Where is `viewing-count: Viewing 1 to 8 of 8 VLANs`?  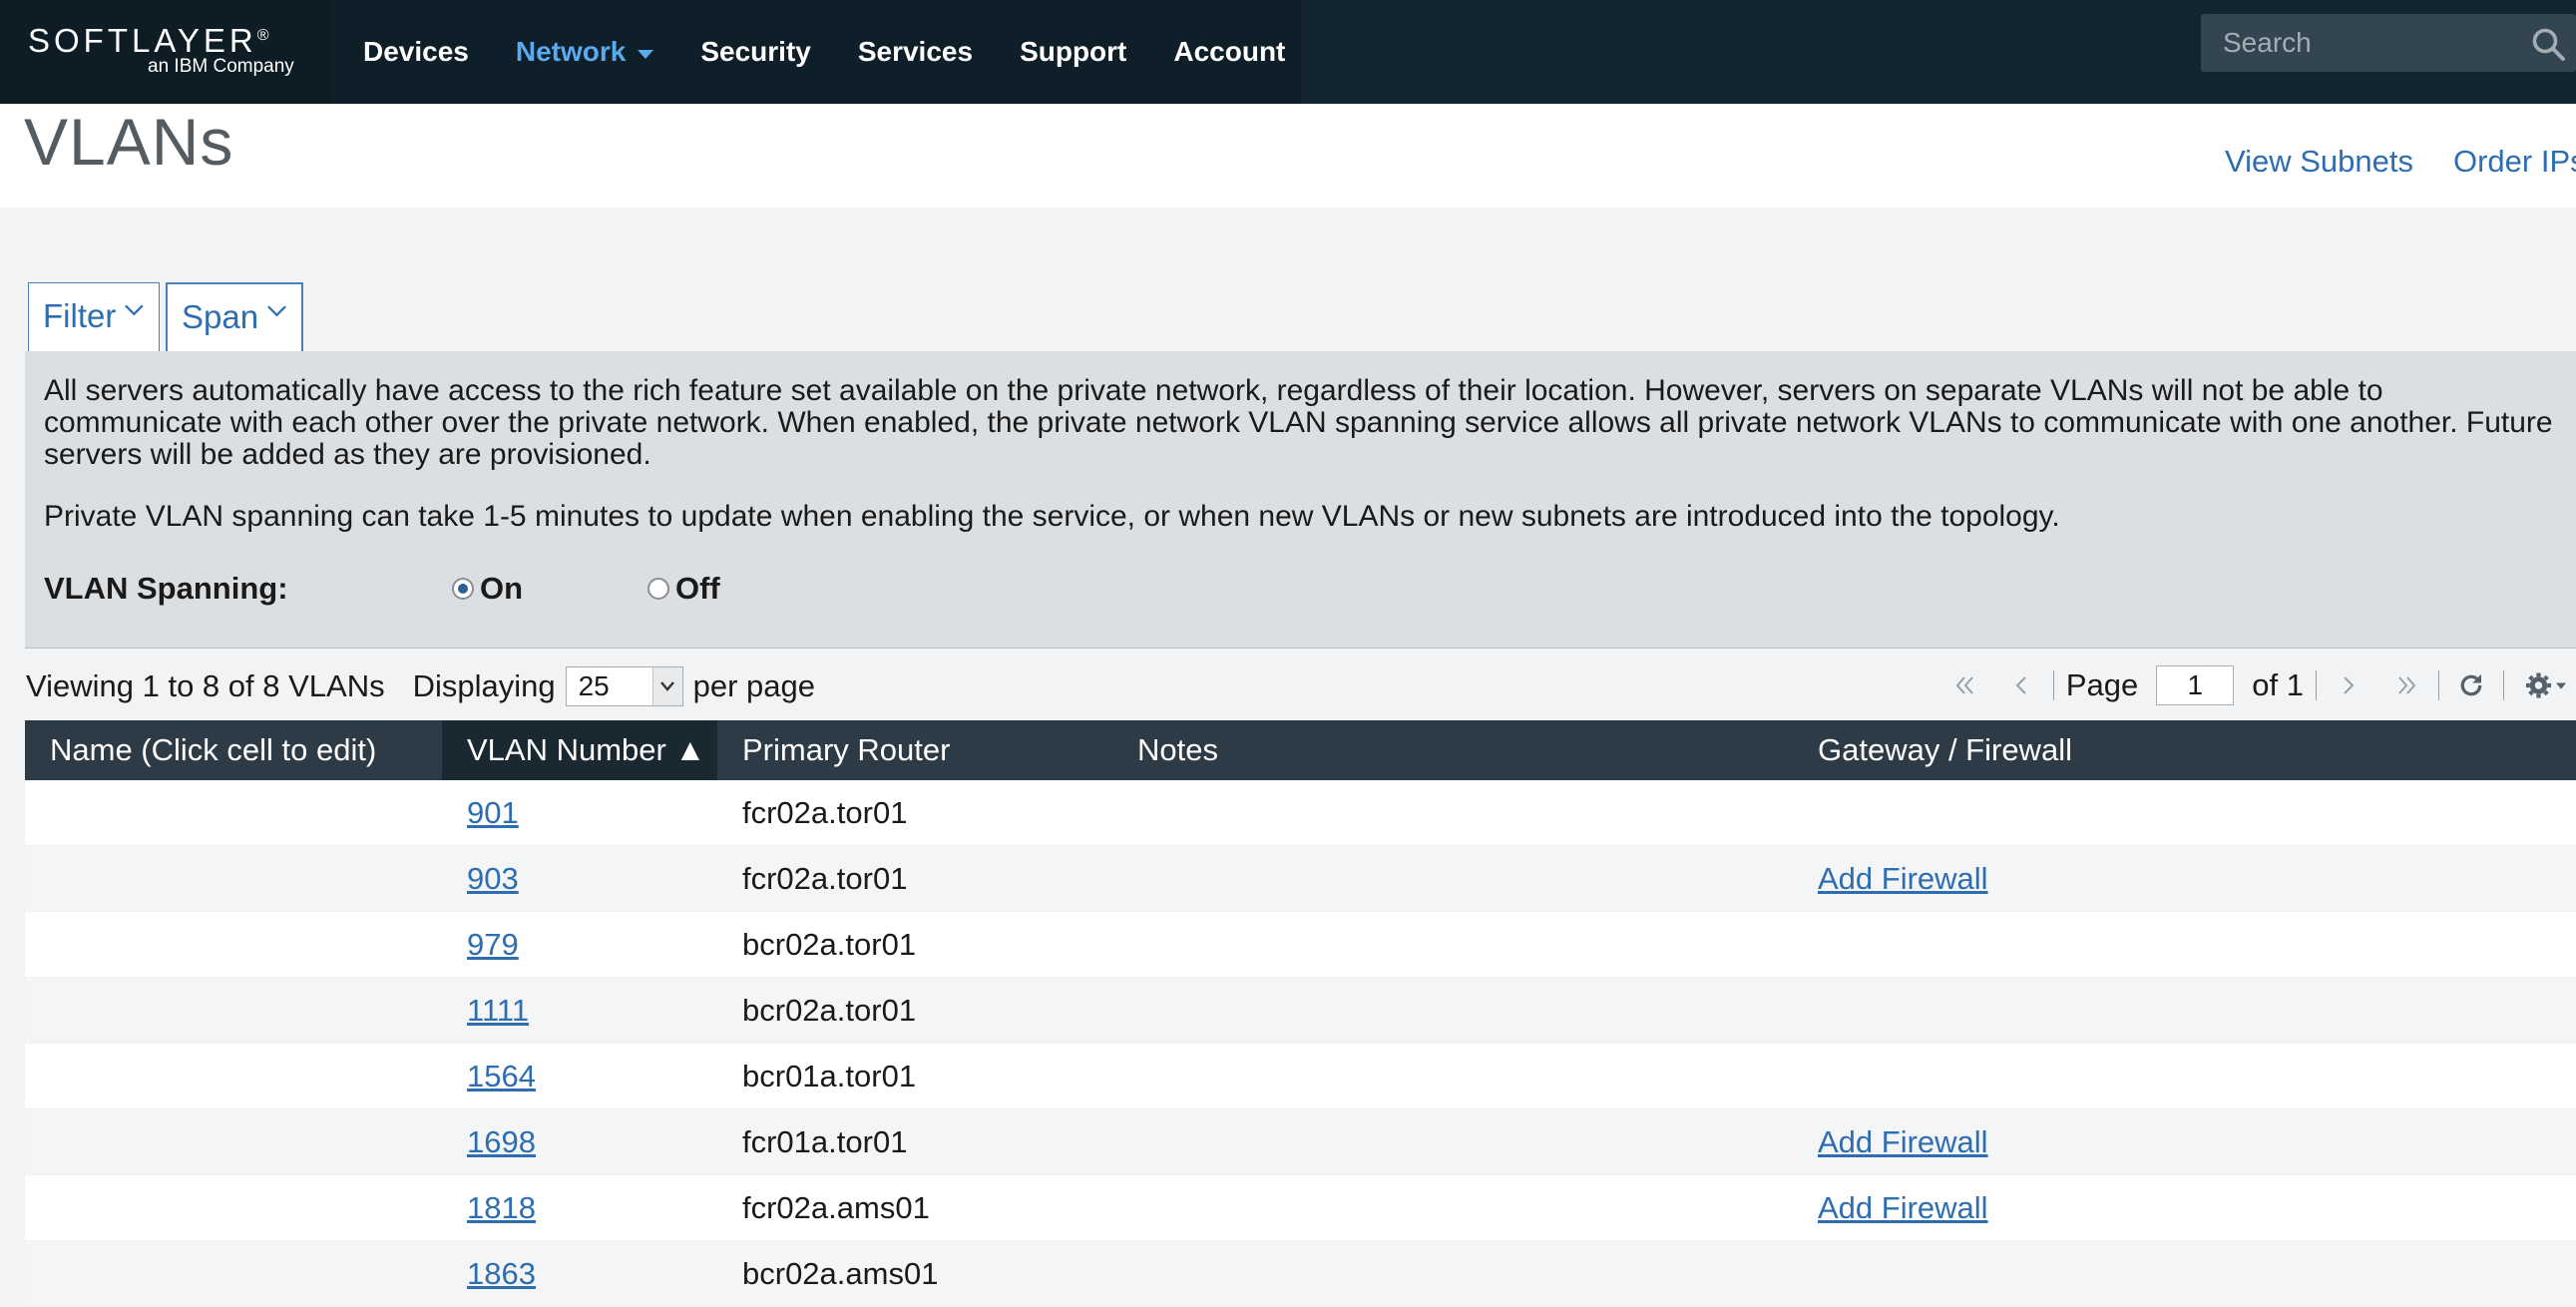 viewing-count: Viewing 1 to 8 of 8 VLANs is located at coordinates (205, 685).